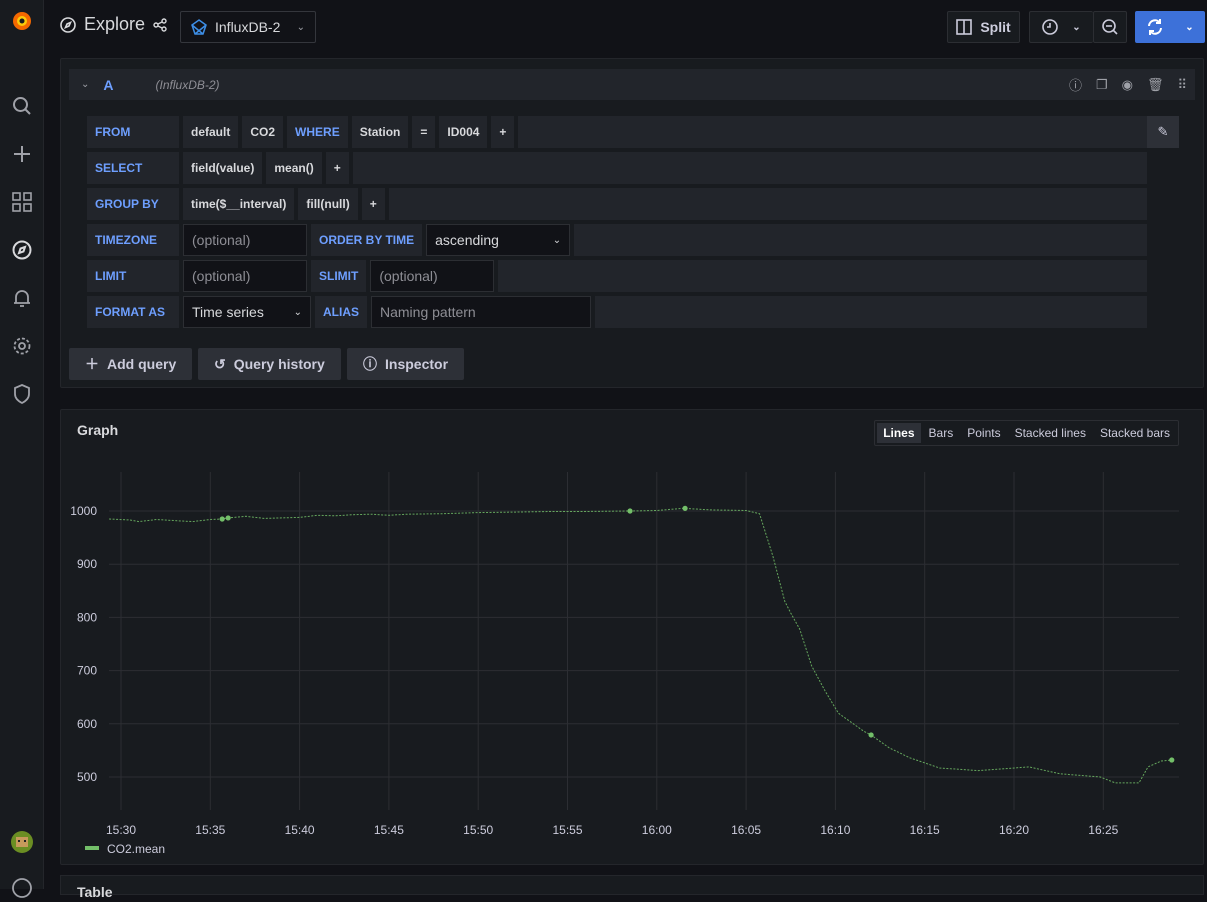 This screenshot has width=1207, height=902. Describe the element at coordinates (964, 27) in the screenshot. I see `split-icon` at that location.